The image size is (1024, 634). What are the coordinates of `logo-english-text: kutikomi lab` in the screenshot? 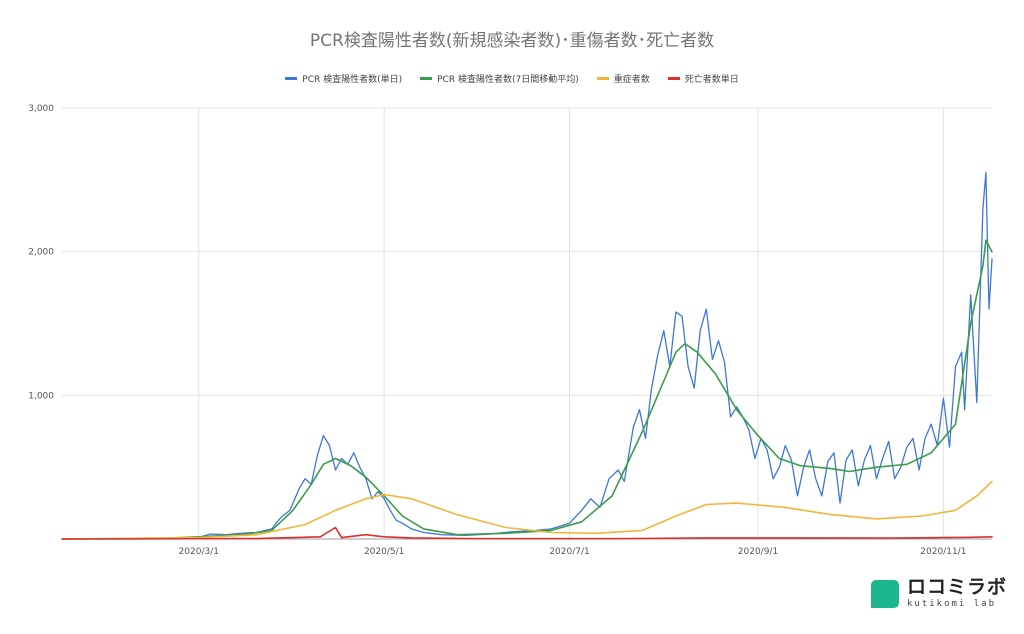 It's located at (952, 604).